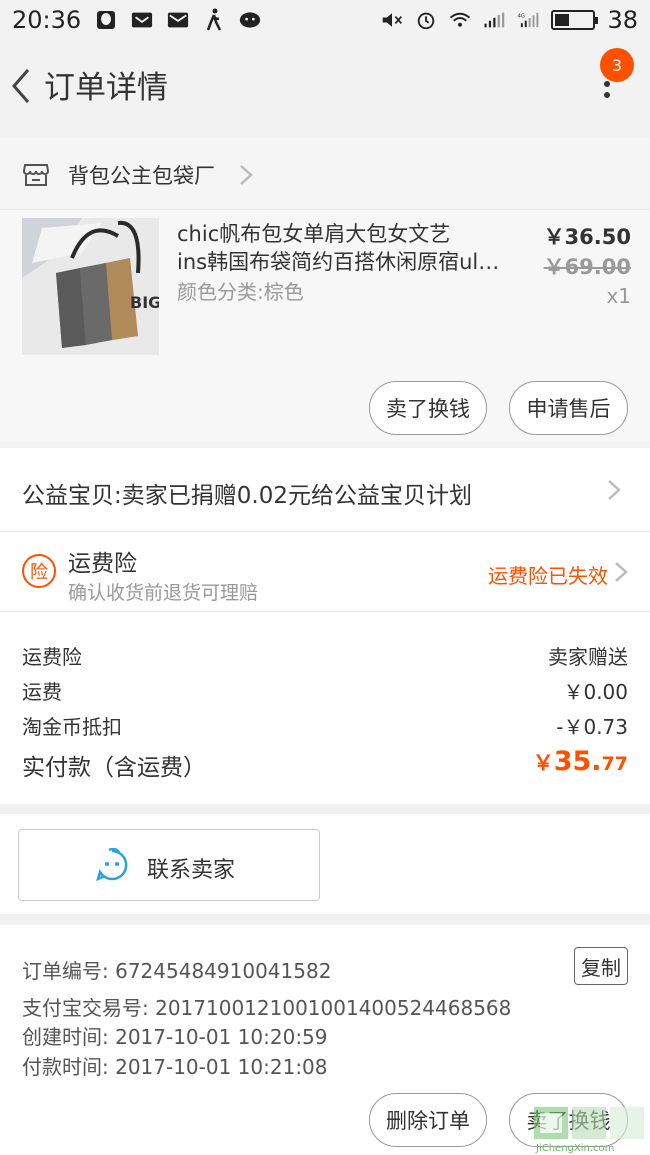 The image size is (650, 1155). What do you see at coordinates (163, 593) in the screenshot?
I see `insurance-subtitle: 确认收货前退货可理赔` at bounding box center [163, 593].